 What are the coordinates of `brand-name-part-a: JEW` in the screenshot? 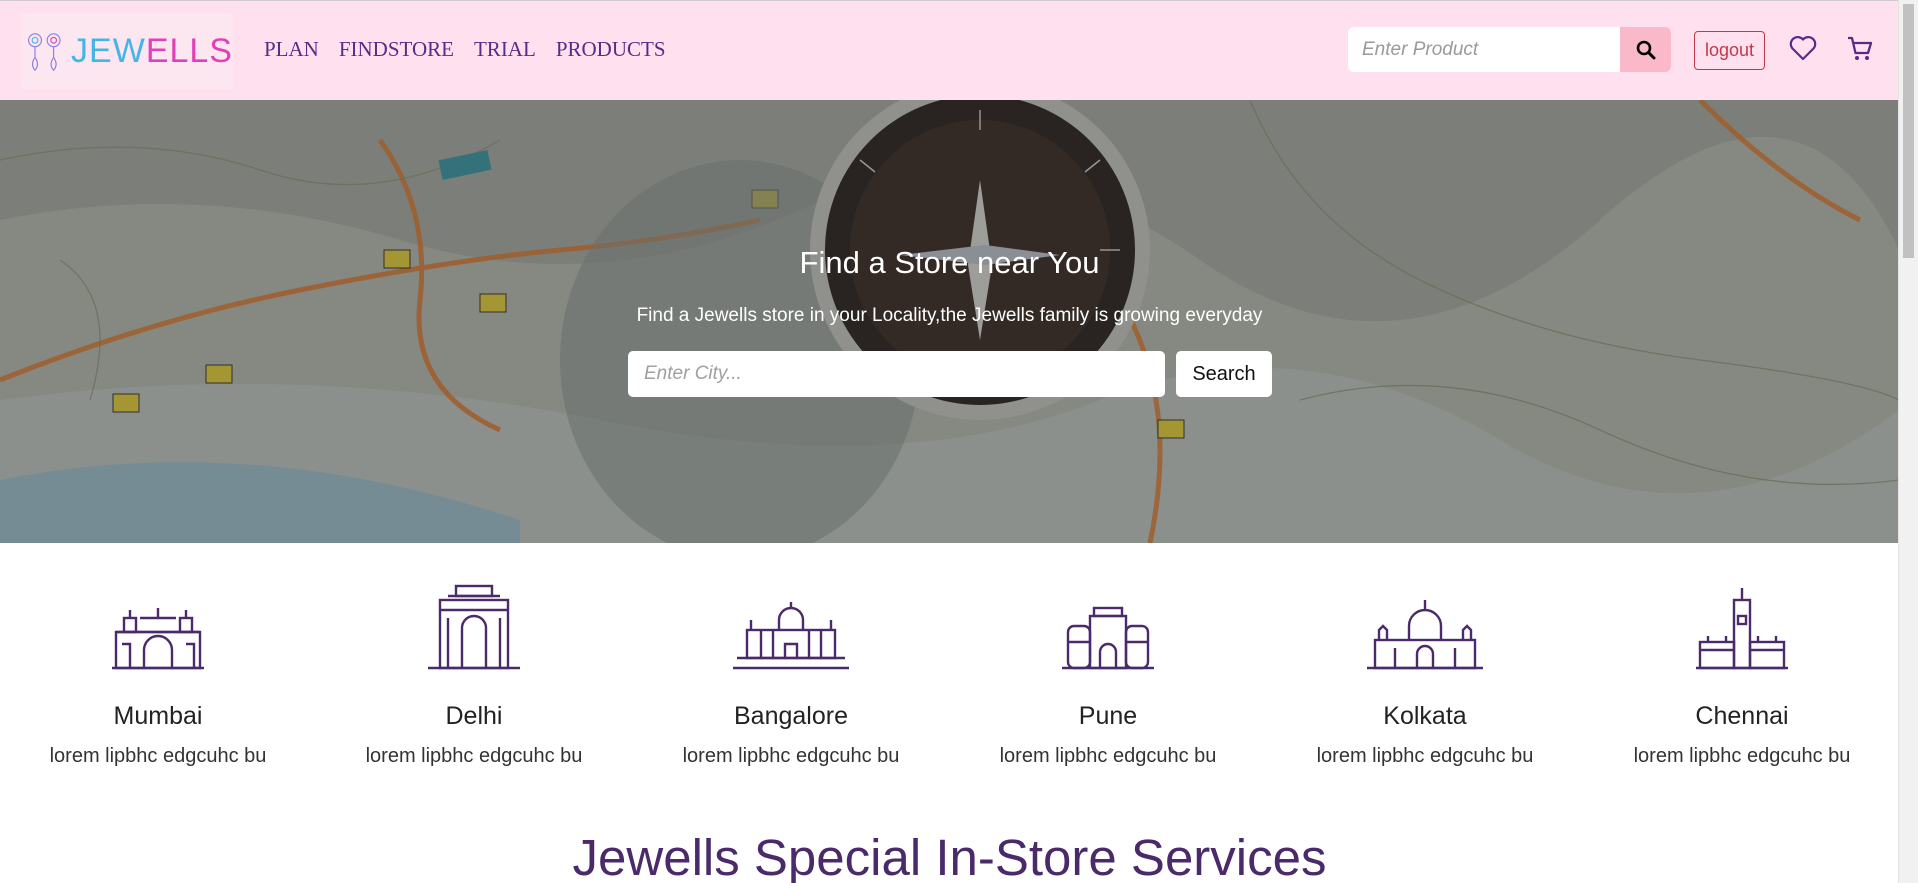 It's located at (108, 50).